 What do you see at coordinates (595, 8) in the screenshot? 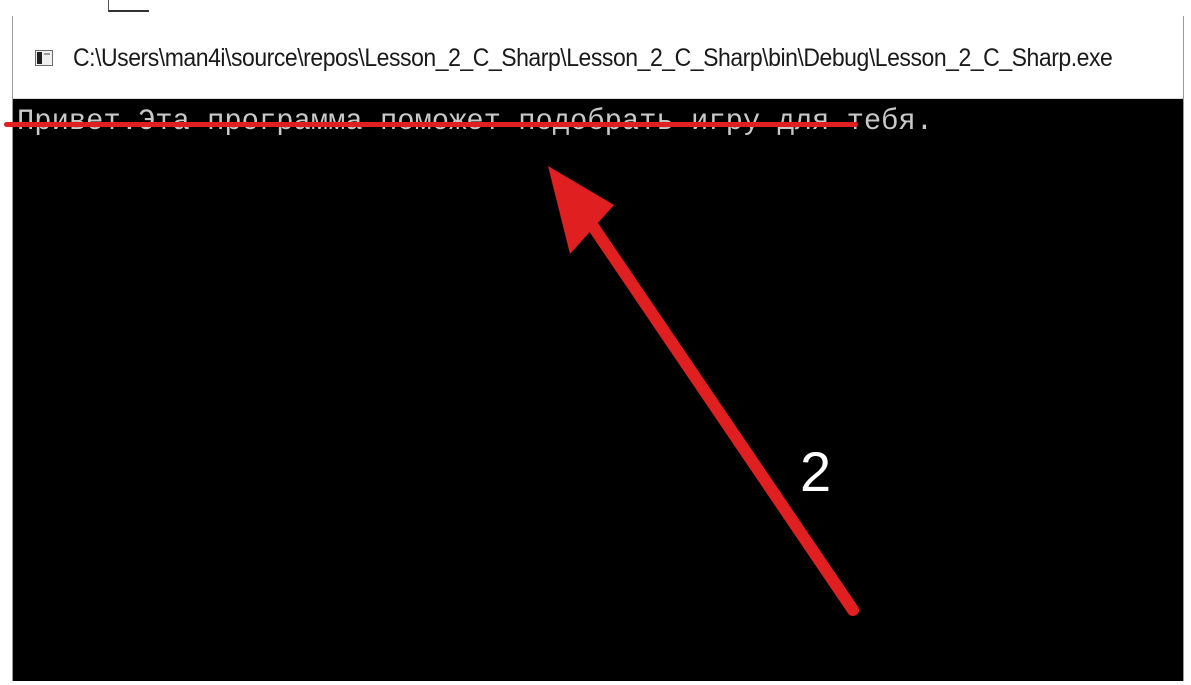
I see `background-window-edge` at bounding box center [595, 8].